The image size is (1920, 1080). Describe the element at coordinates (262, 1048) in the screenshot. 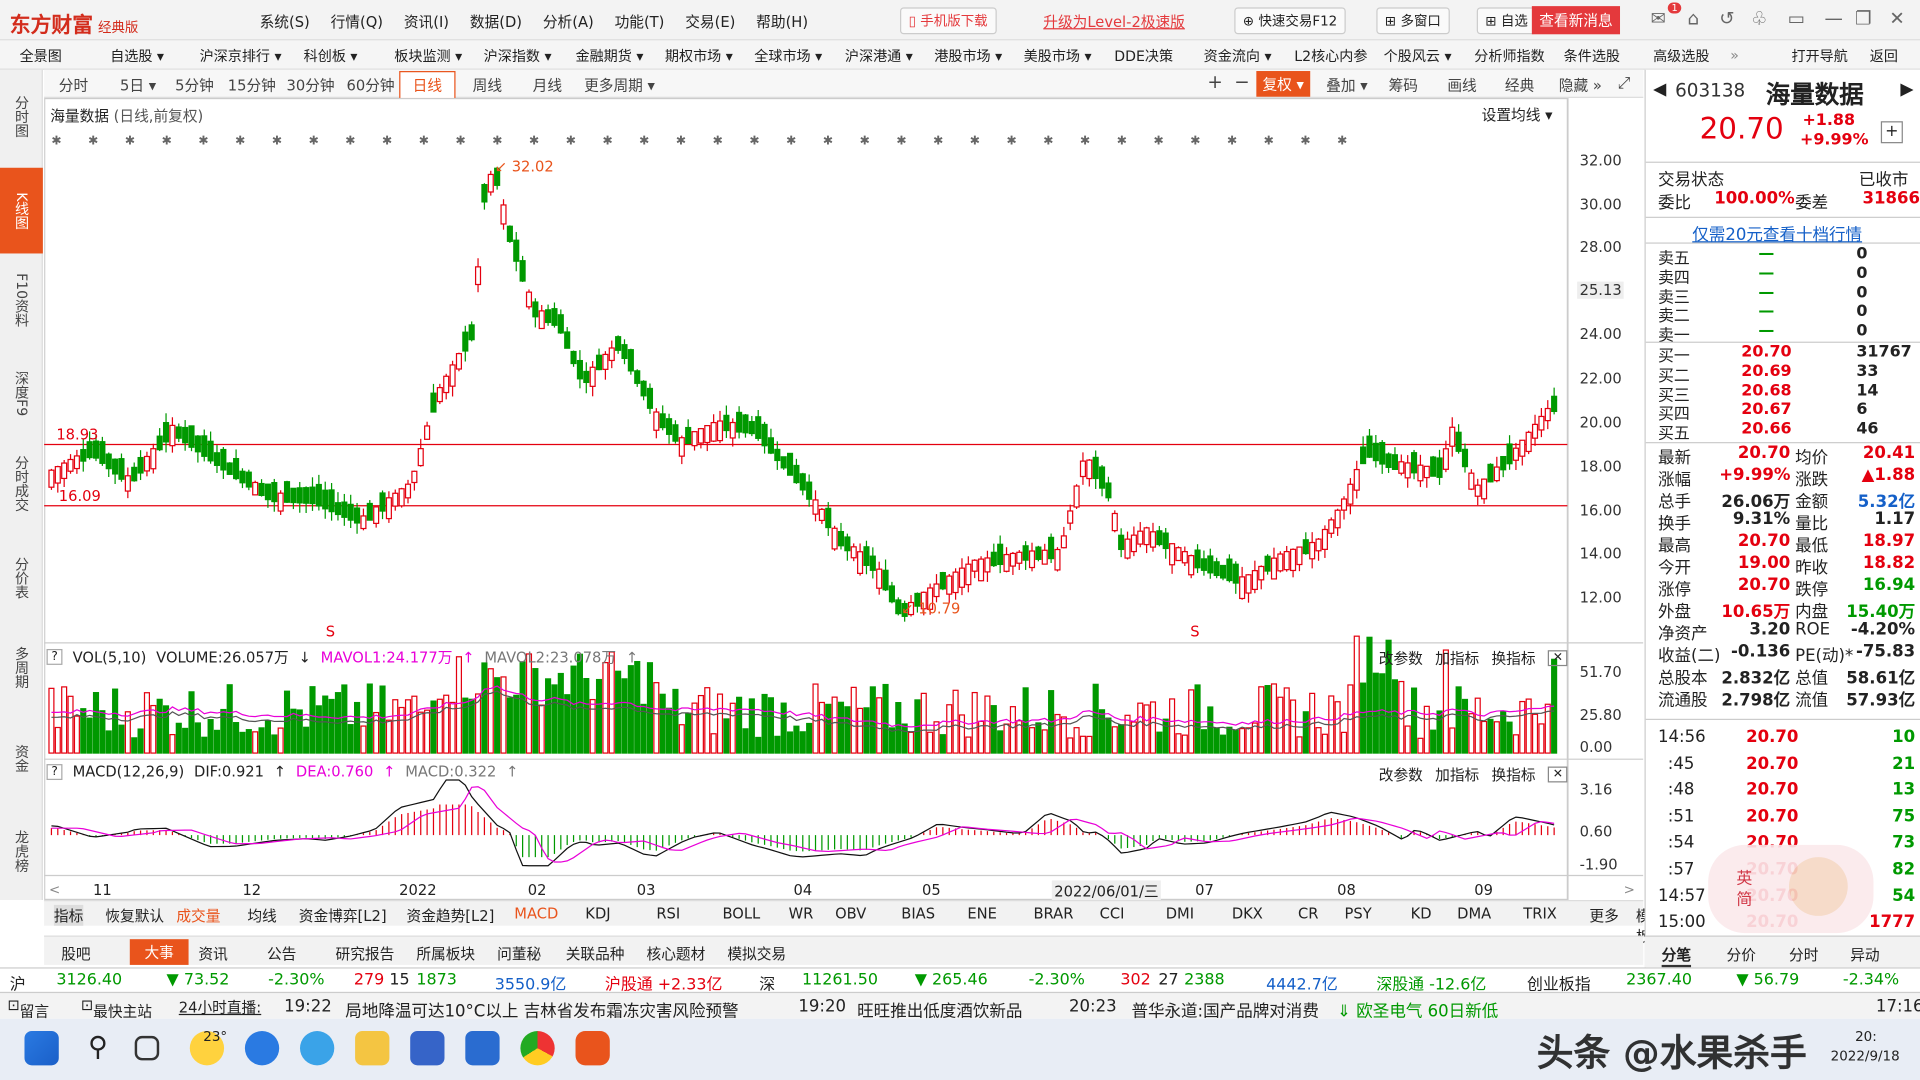

I see `edge-icon` at that location.